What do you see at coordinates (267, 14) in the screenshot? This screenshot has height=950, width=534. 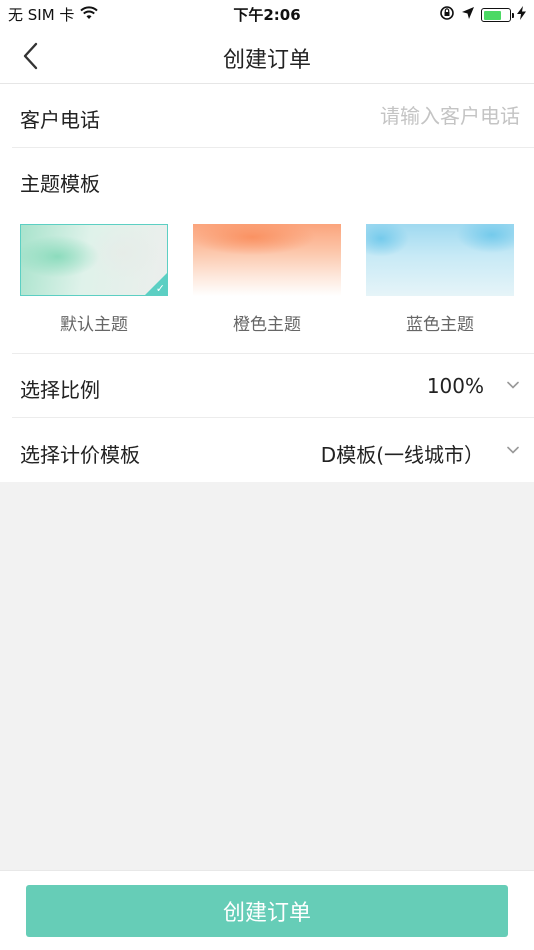 I see `status-bar: 无 SIM 卡 下午2:06` at bounding box center [267, 14].